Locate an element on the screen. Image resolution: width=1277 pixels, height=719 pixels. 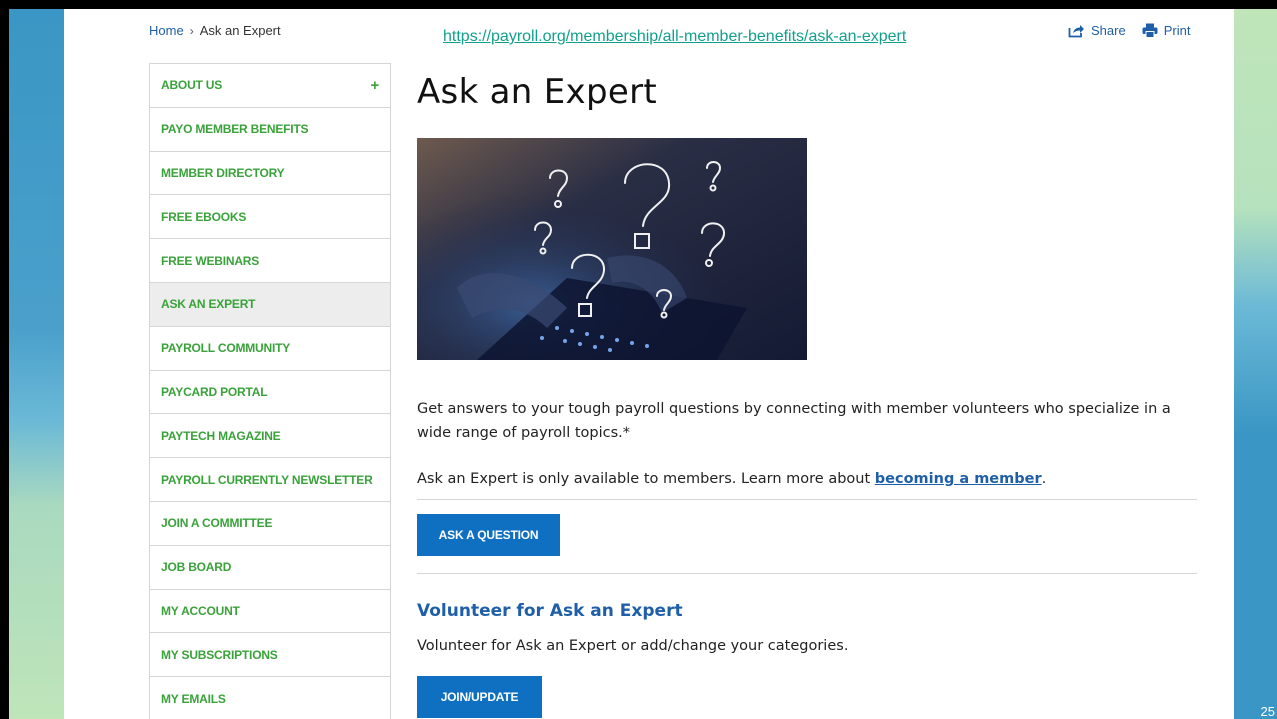
sidebar-item-label: PAYROLL CURRENTLY NEWSLETTER is located at coordinates (267, 479).